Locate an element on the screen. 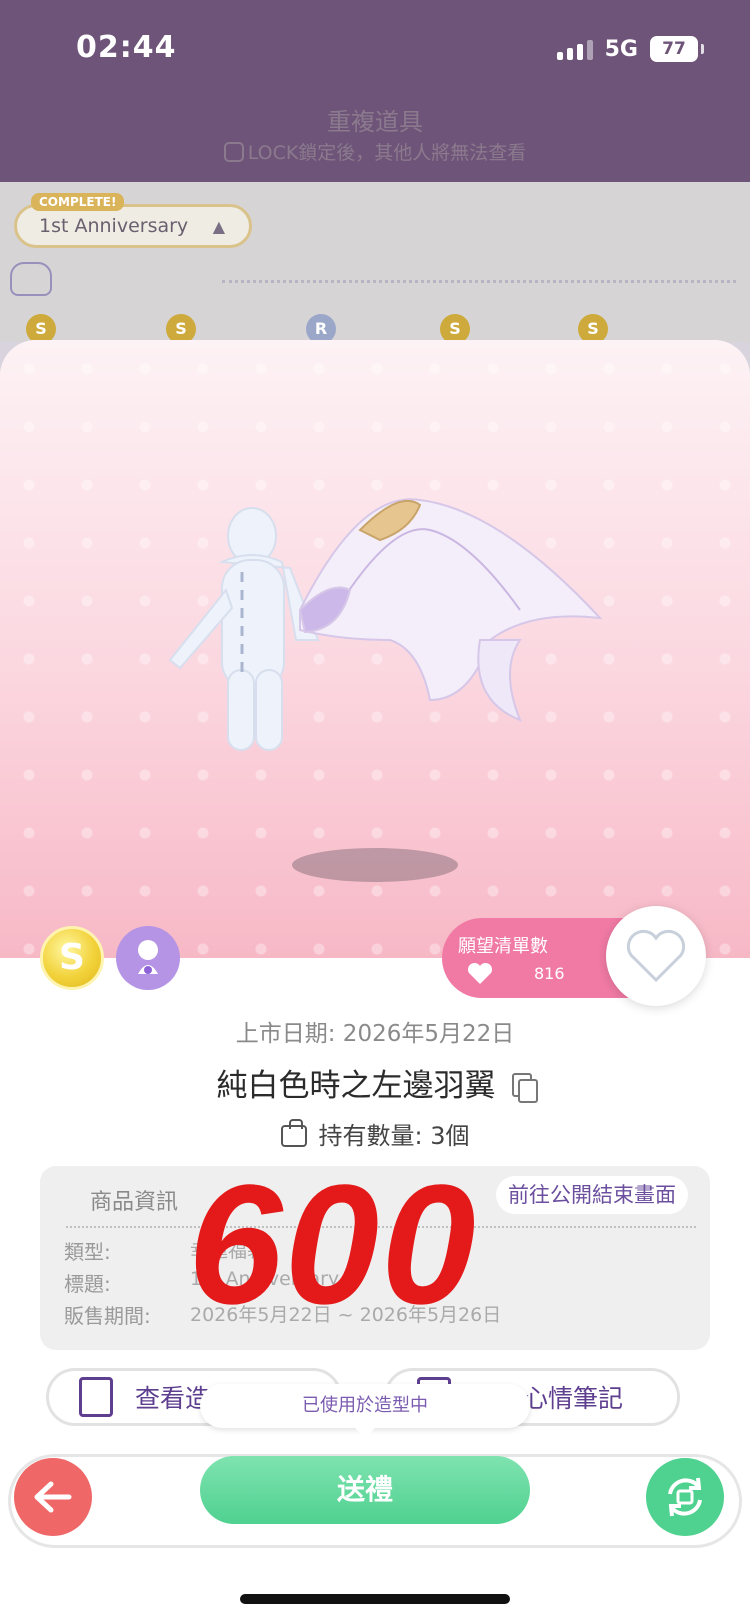 This screenshot has width=750, height=1623. item-name: 純白色時之左邊羽翼 is located at coordinates (375, 1082).